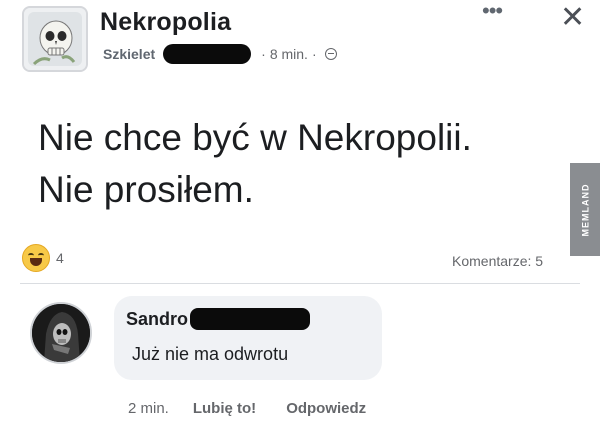  Describe the element at coordinates (146, 189) in the screenshot. I see `post-text-line: Nie prosiłem.` at that location.